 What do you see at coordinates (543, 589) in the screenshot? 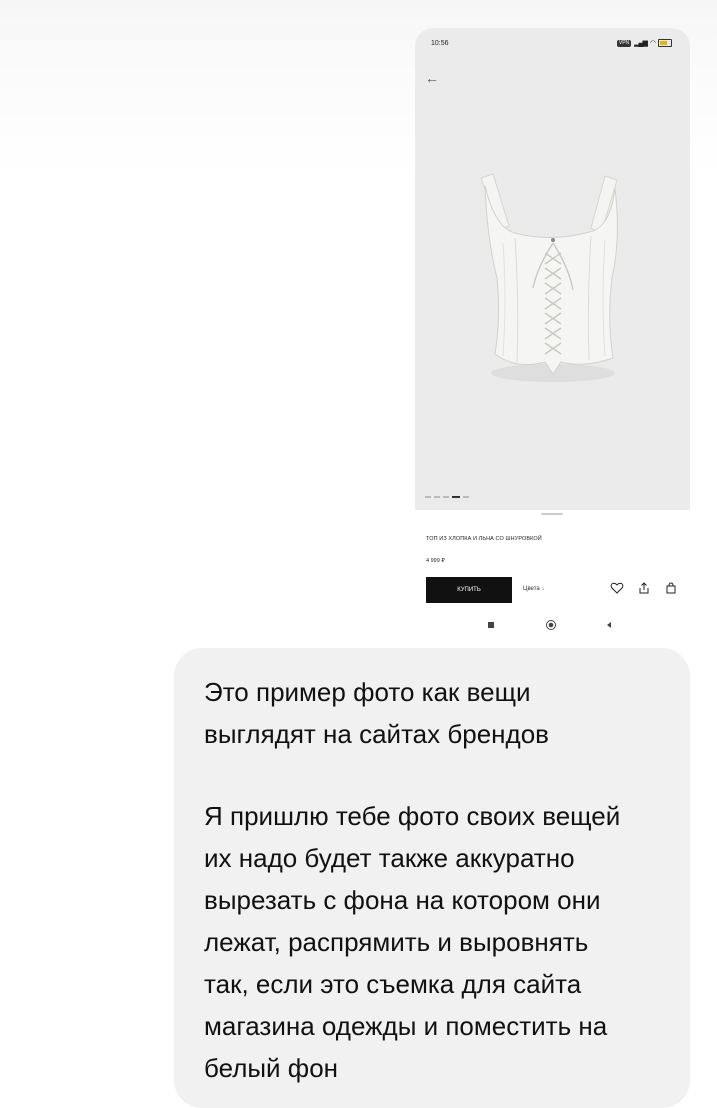
I see `chevron-down-icon: ↓` at bounding box center [543, 589].